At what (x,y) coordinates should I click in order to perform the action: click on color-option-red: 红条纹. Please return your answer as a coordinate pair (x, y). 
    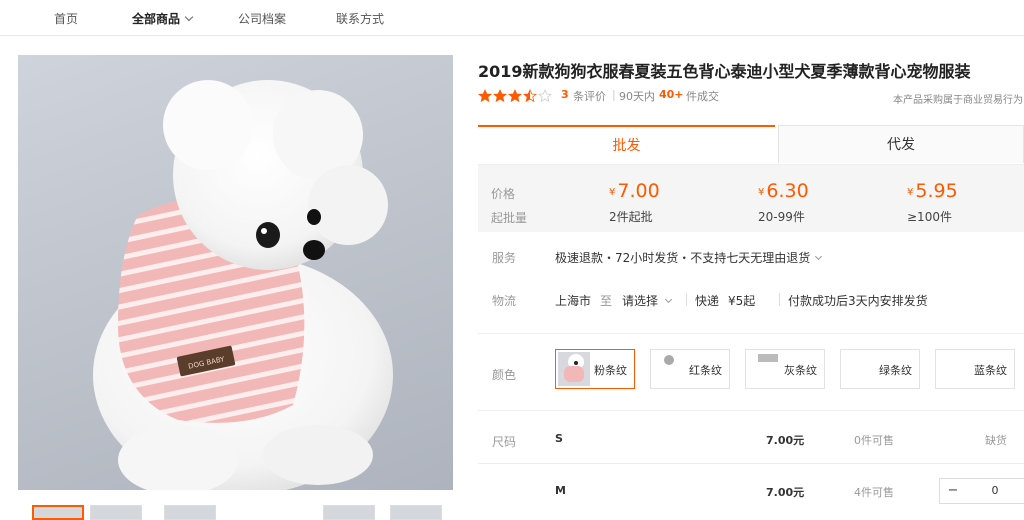
    Looking at the image, I should click on (690, 369).